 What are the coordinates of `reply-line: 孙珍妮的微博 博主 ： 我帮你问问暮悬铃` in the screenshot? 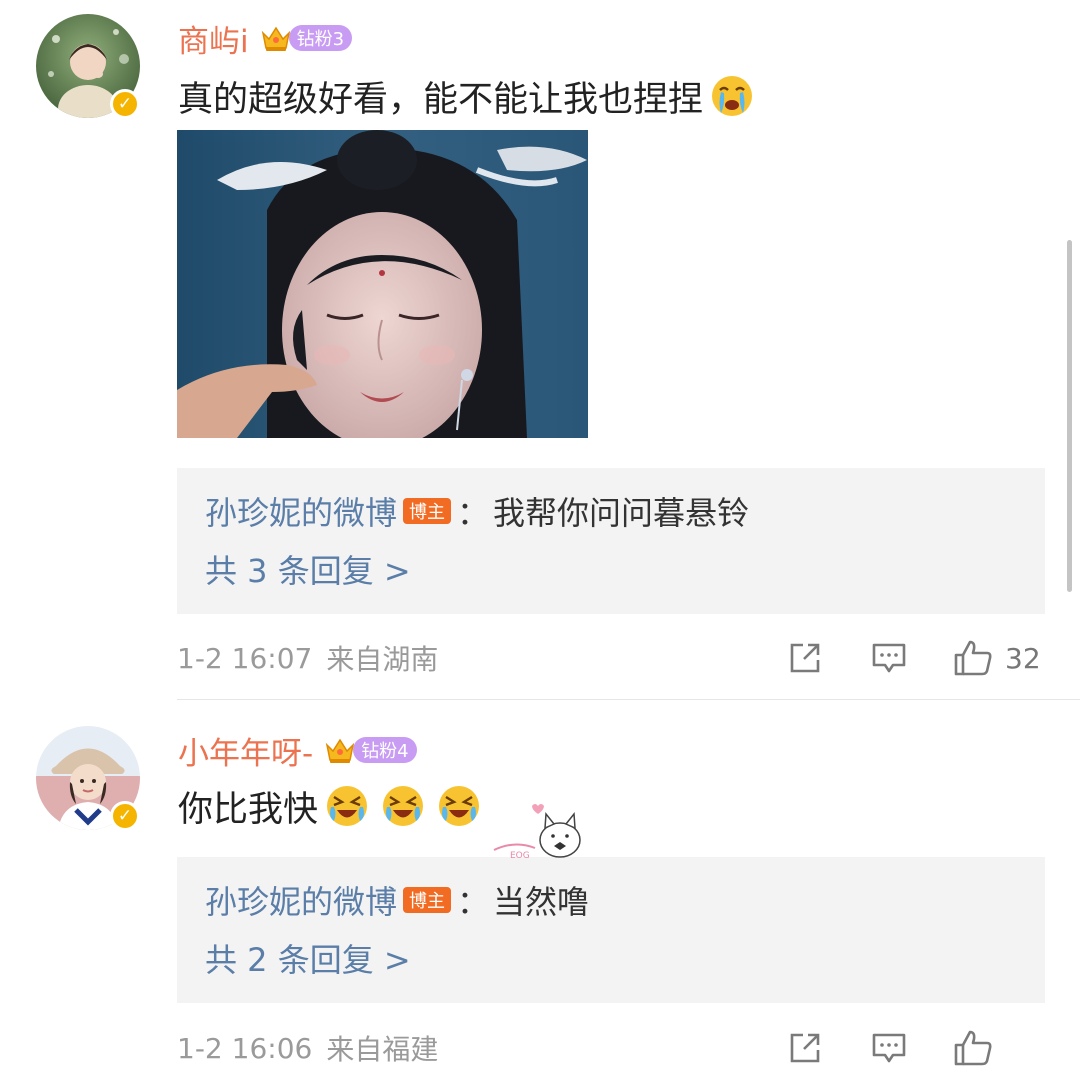 It's located at (477, 511).